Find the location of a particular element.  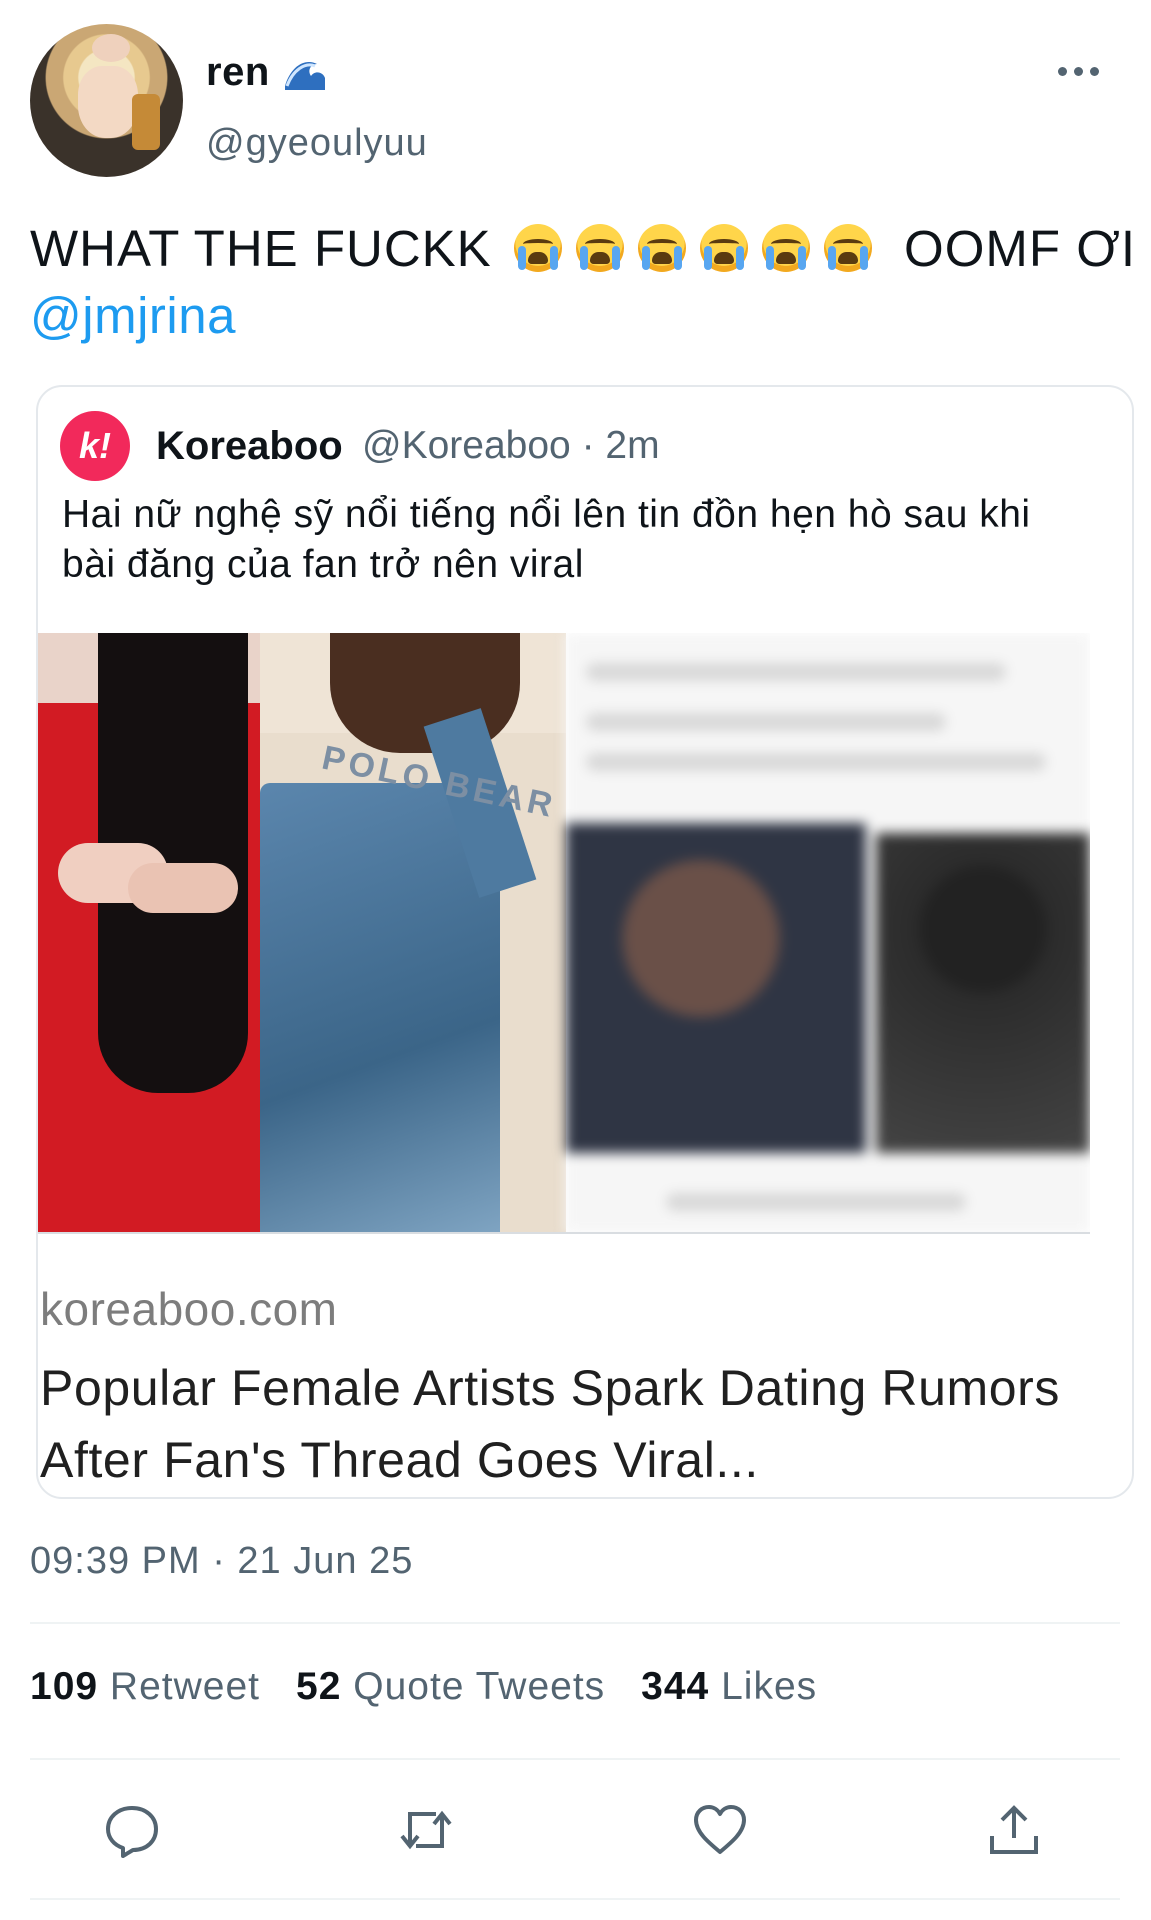

retweet-count: 109 is located at coordinates (64, 1686).